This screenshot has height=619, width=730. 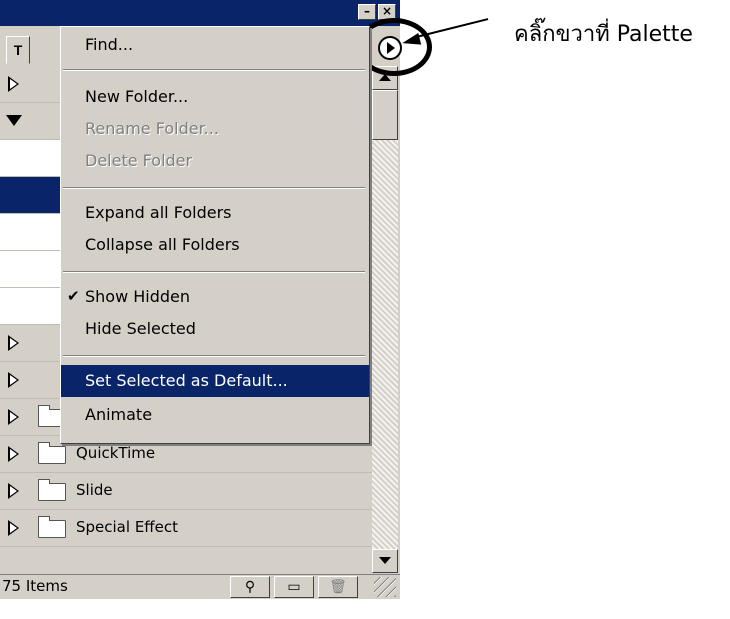 I want to click on status-bar: 75 Items ⚲ ▭ 🗑, so click(x=200, y=586).